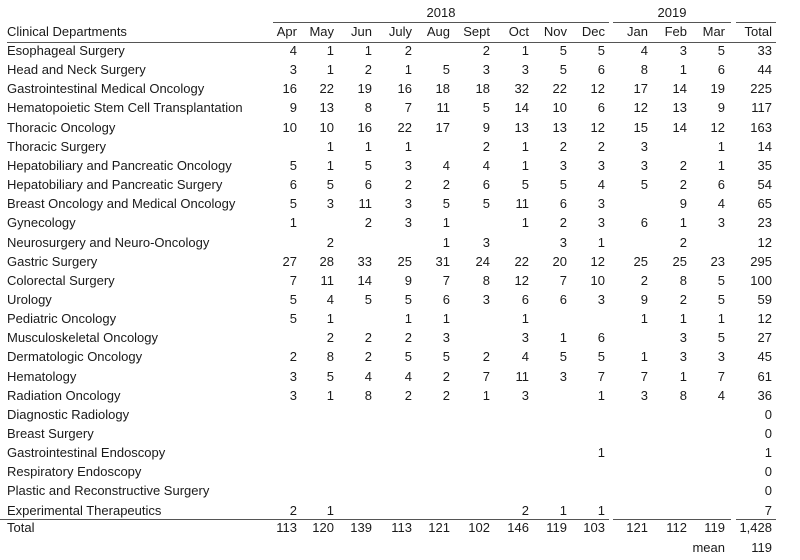 This screenshot has height=560, width=800. What do you see at coordinates (42, 376) in the screenshot?
I see `department-name: Hematology` at bounding box center [42, 376].